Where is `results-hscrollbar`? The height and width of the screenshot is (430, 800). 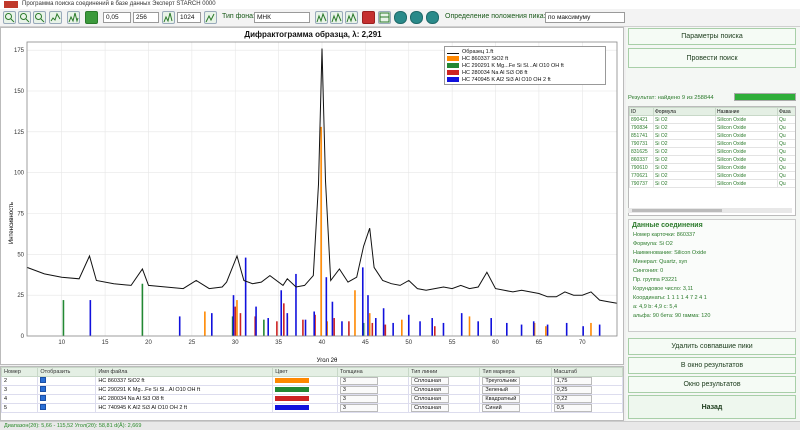 results-hscrollbar is located at coordinates (710, 210).